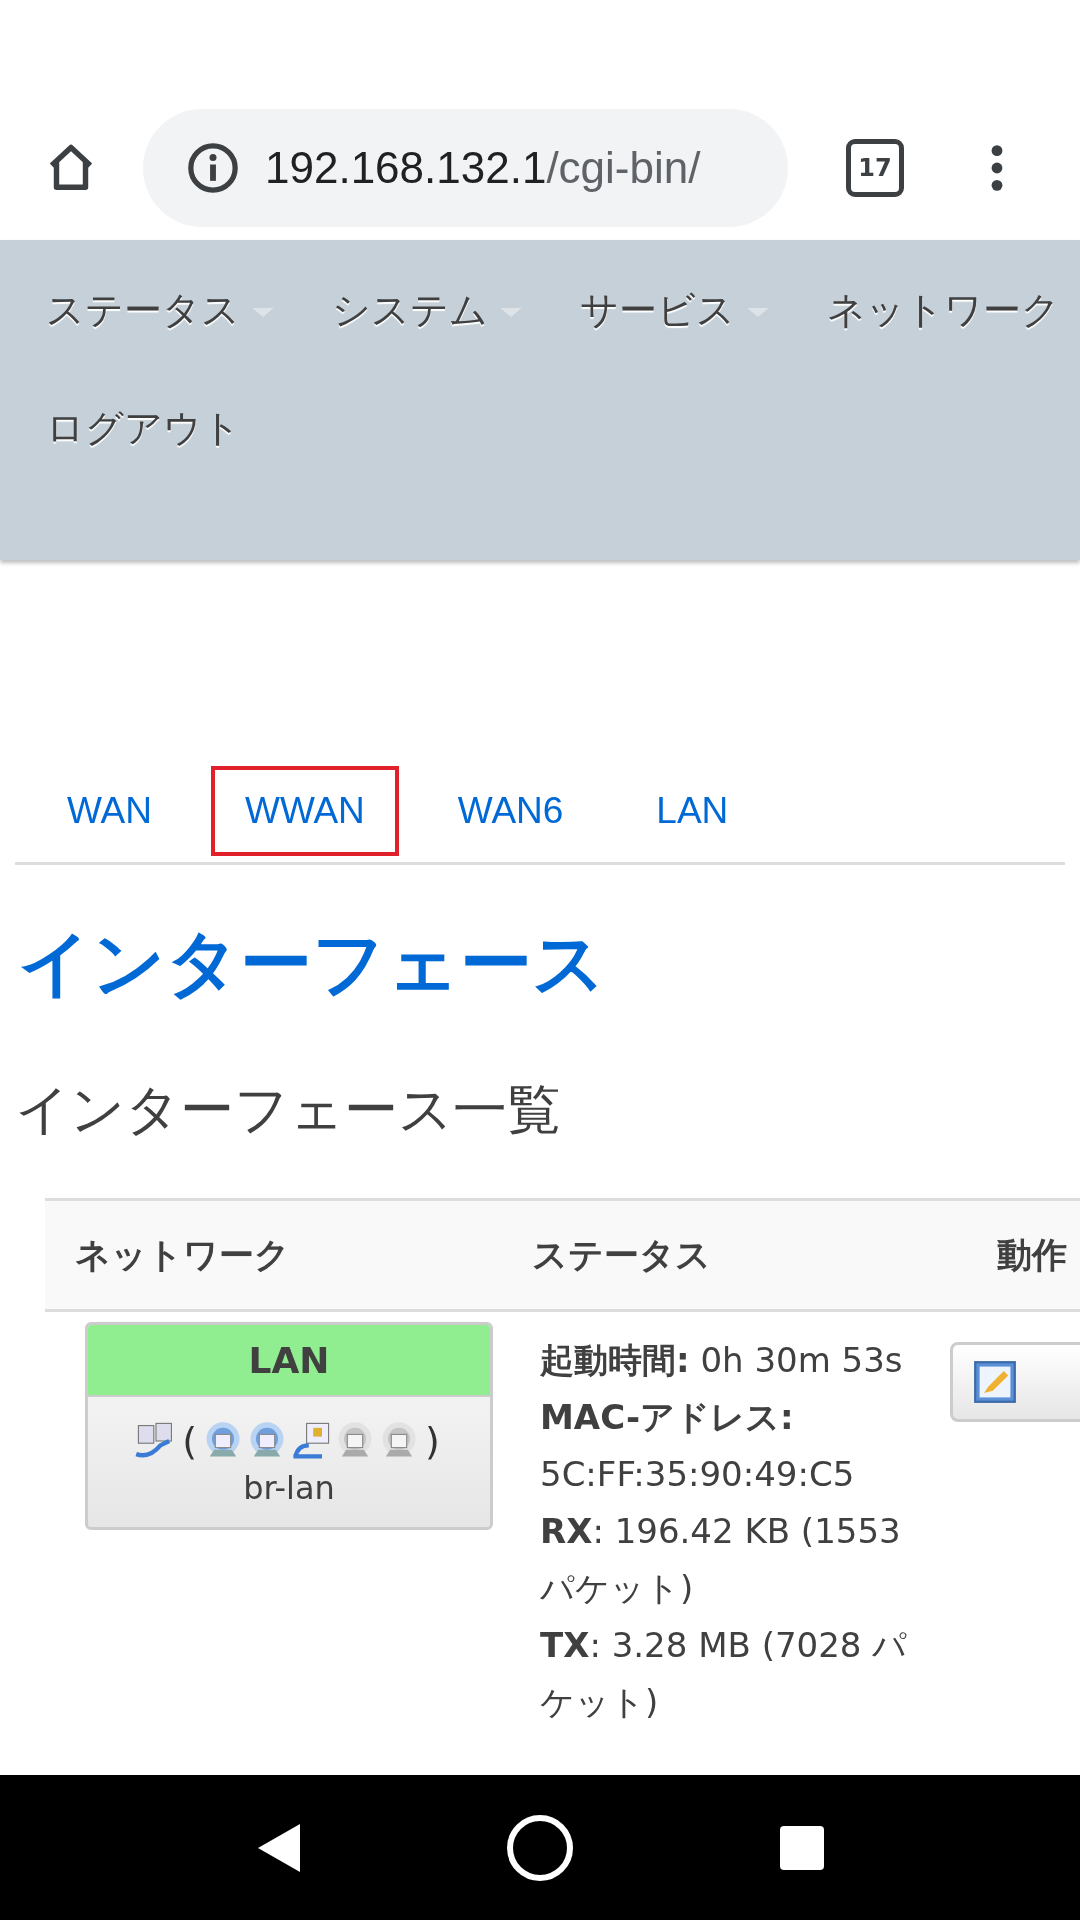 This screenshot has height=1920, width=1080. I want to click on url-host: 192.168.132.1, so click(406, 167).